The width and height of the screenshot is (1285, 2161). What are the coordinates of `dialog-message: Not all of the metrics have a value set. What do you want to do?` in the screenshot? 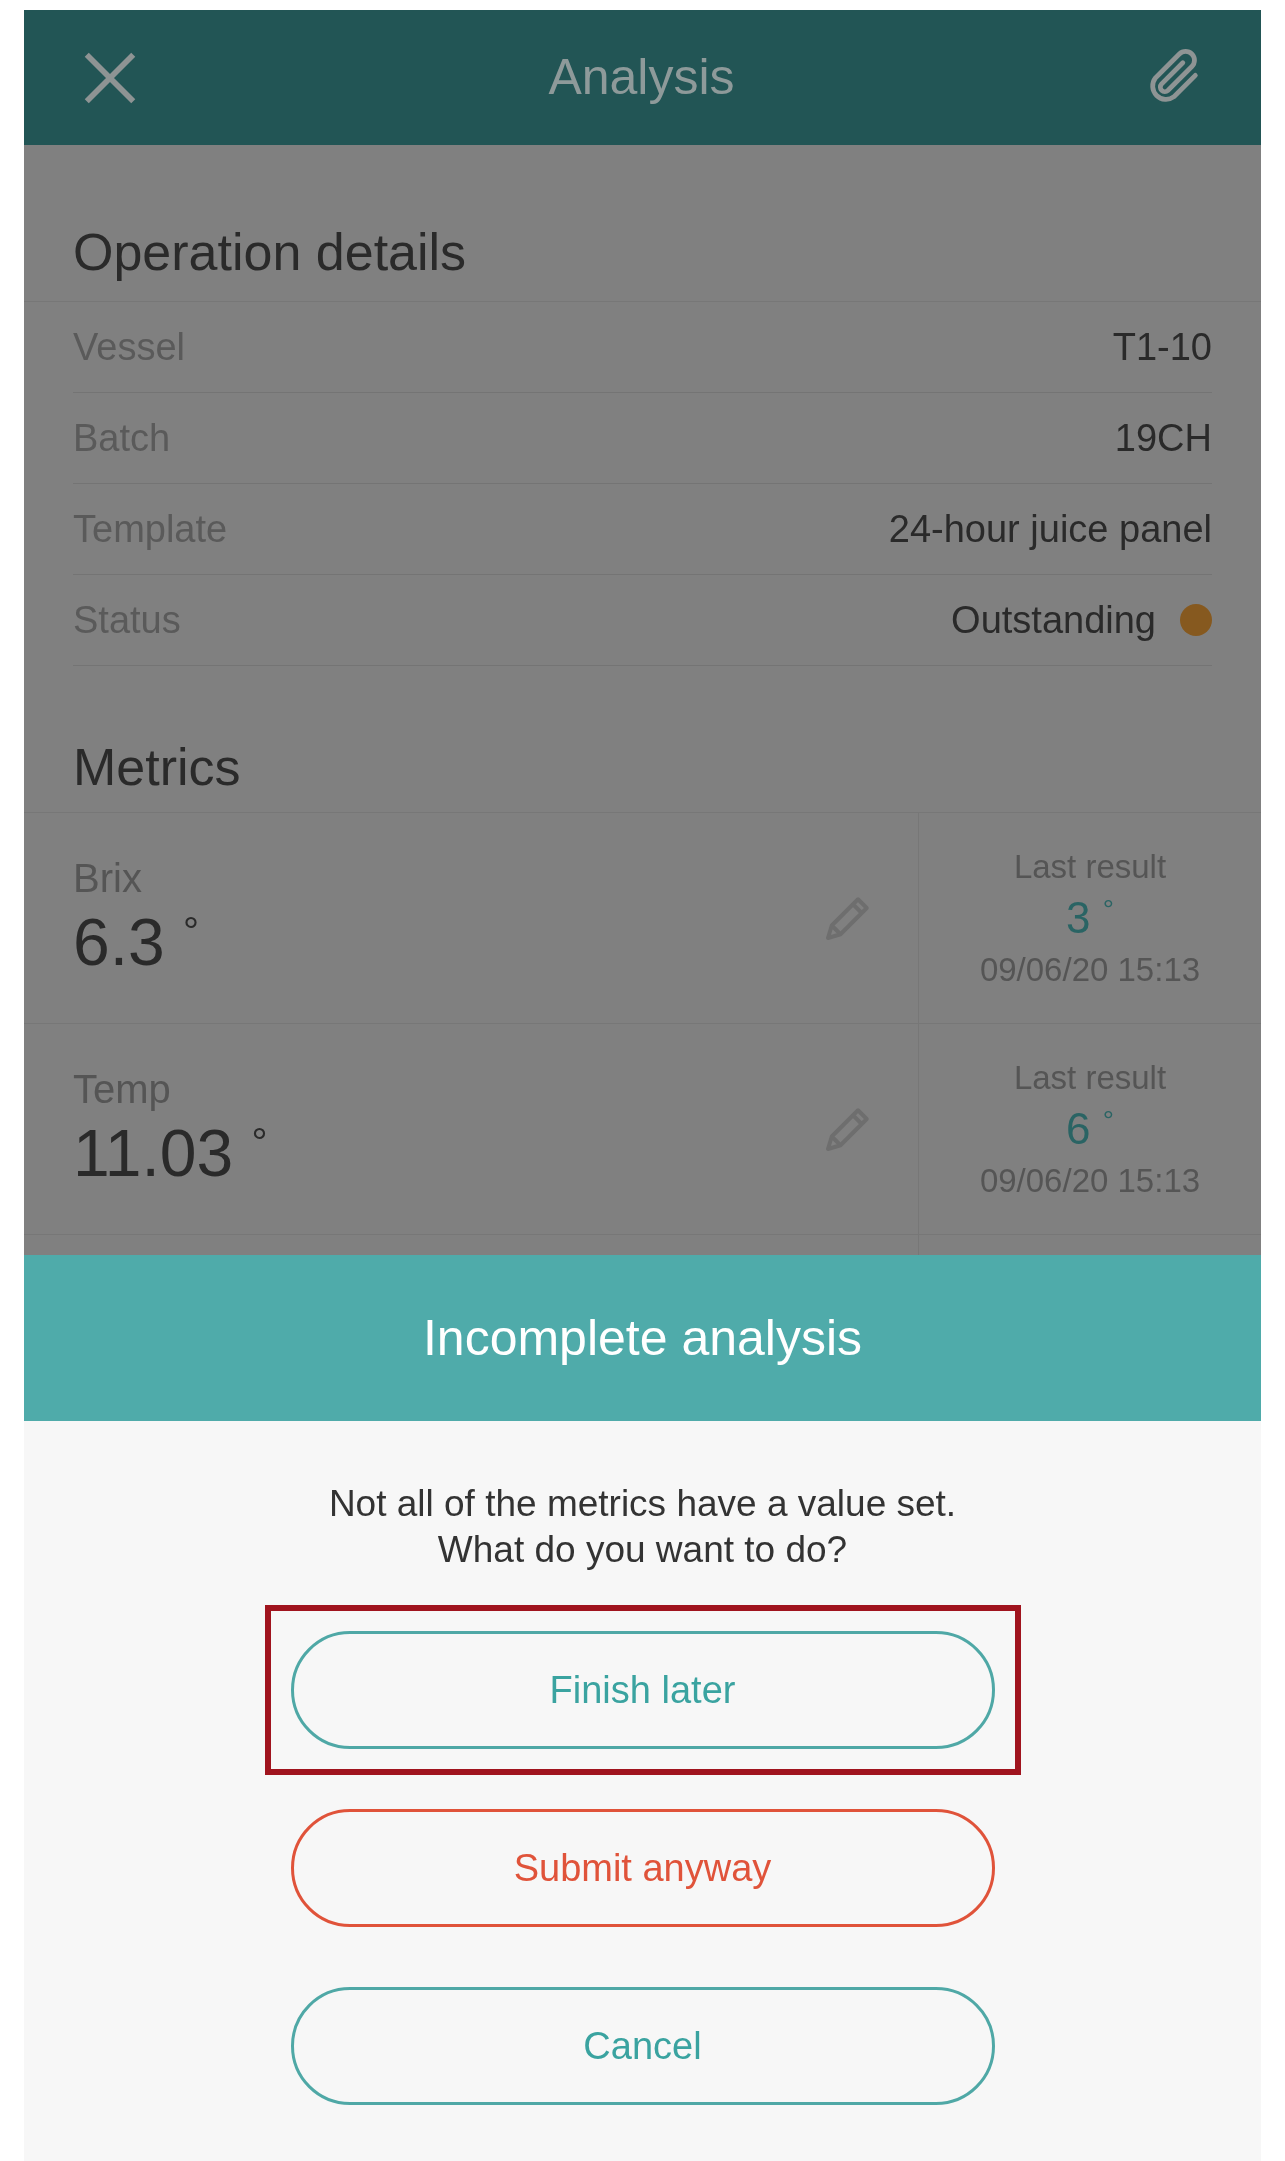 It's located at (642, 1527).